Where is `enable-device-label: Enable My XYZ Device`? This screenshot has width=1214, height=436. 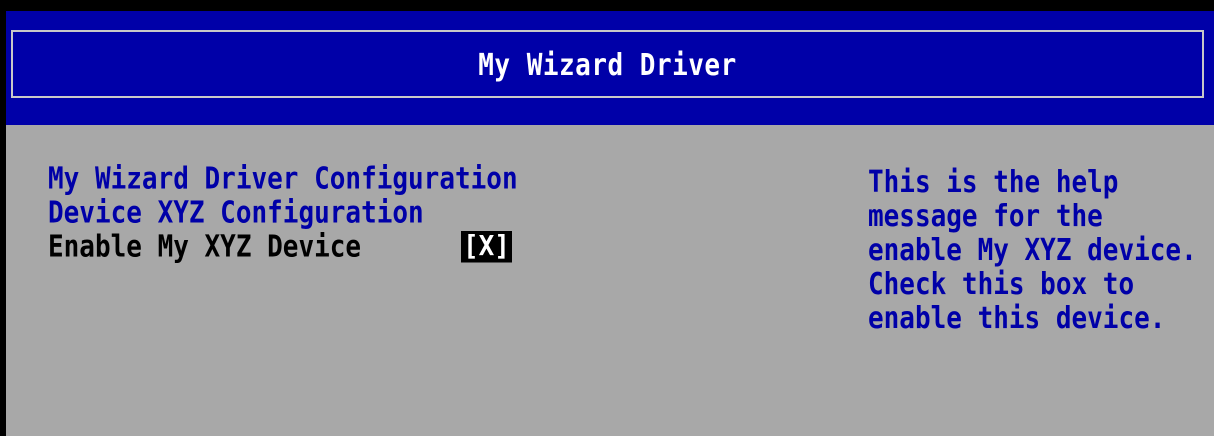 enable-device-label: Enable My XYZ Device is located at coordinates (204, 247).